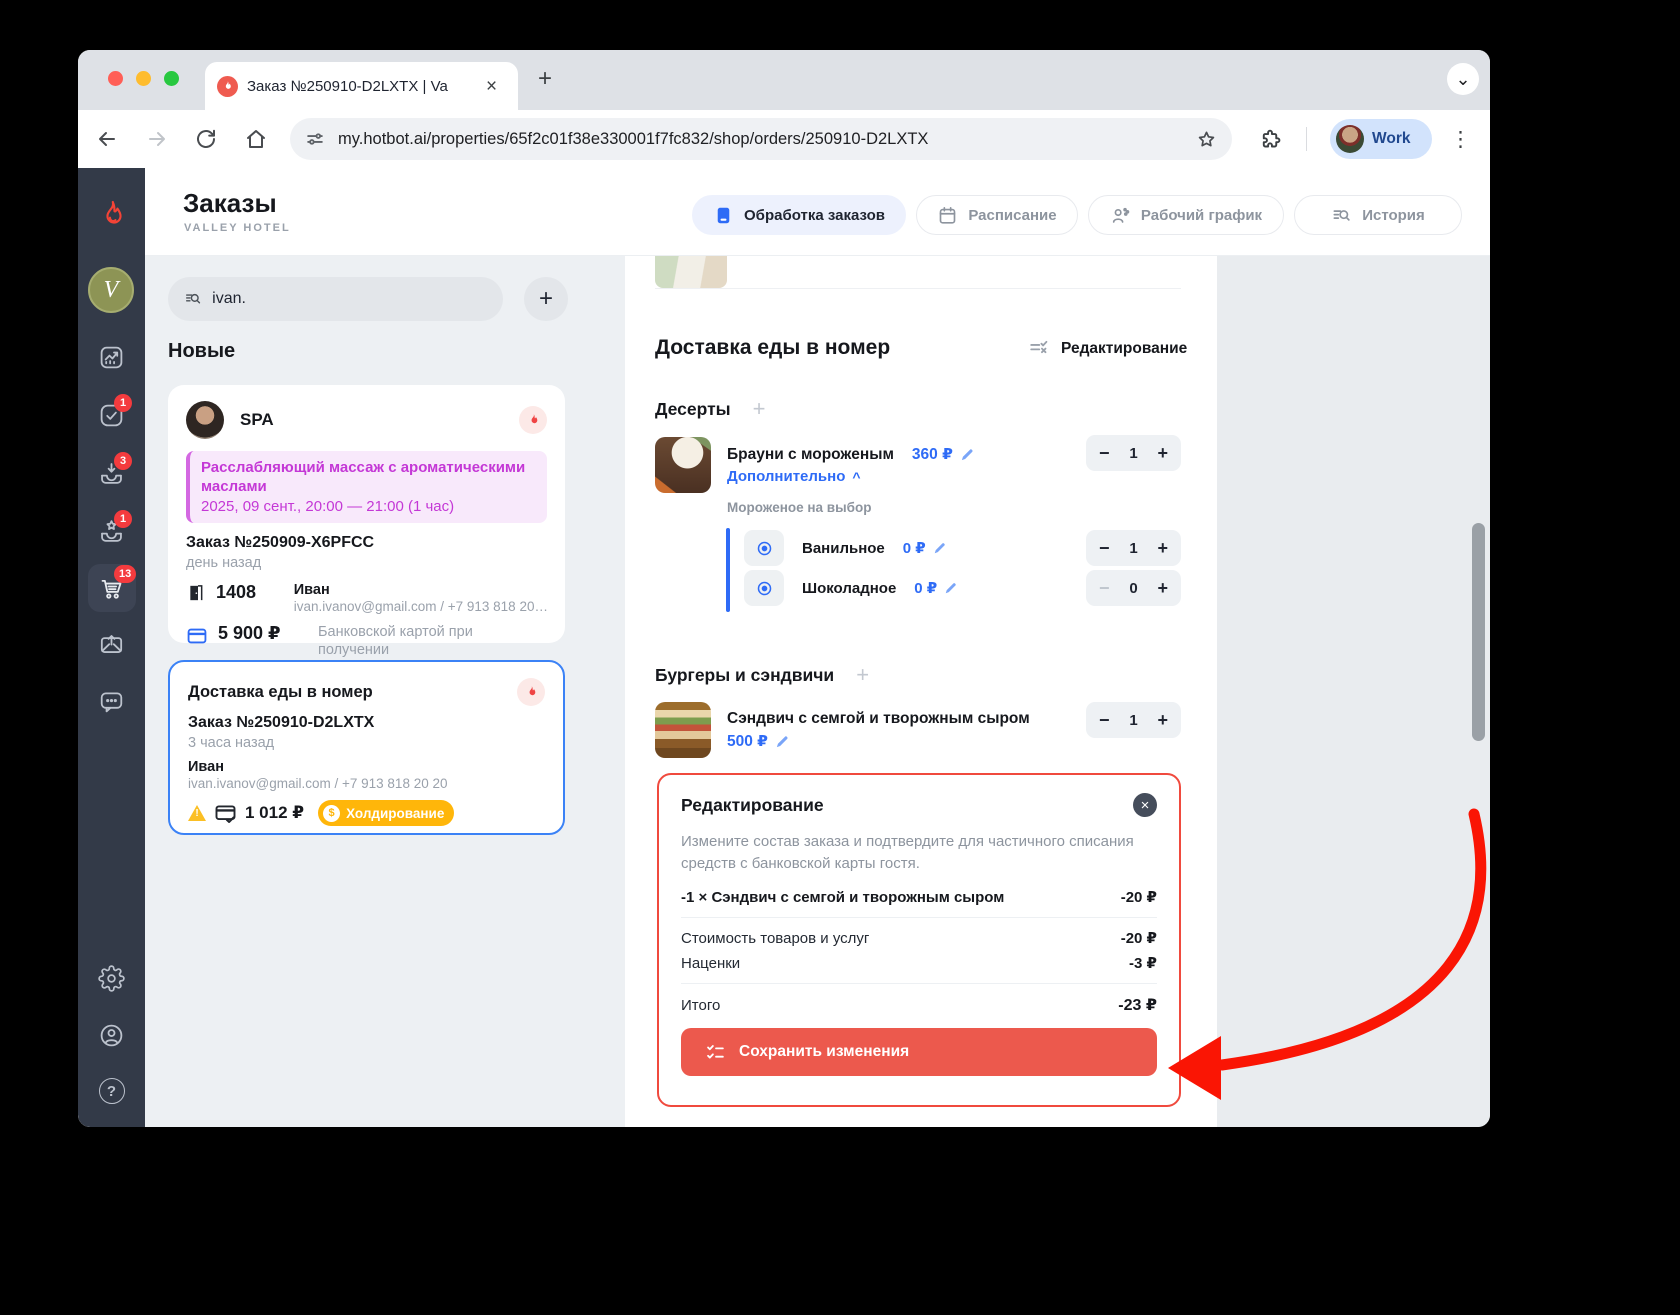  What do you see at coordinates (1463, 79) in the screenshot?
I see `tab-search-chevron-icon: ⌄` at bounding box center [1463, 79].